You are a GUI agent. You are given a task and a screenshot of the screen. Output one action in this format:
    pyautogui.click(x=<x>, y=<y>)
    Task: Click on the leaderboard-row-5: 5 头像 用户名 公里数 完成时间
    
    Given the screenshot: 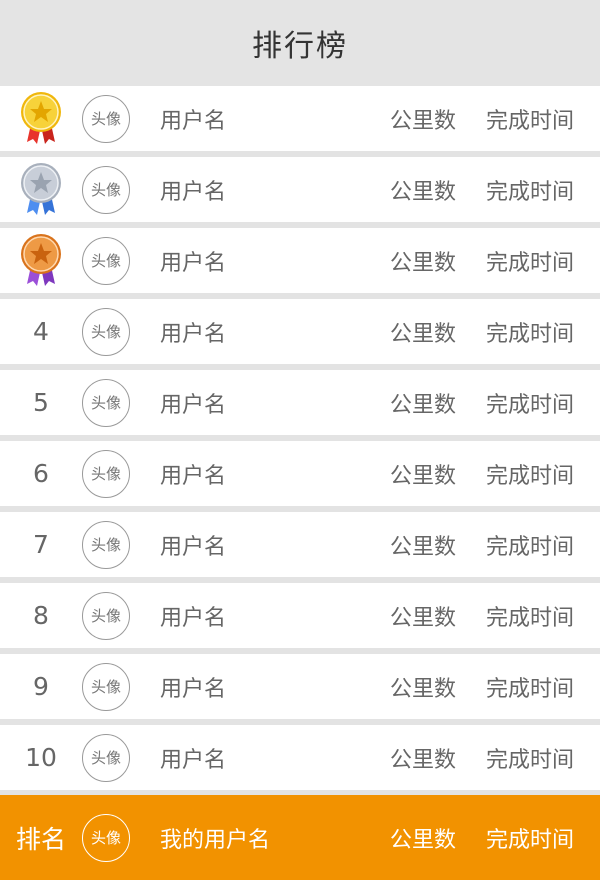 What is the action you would take?
    pyautogui.click(x=300, y=402)
    